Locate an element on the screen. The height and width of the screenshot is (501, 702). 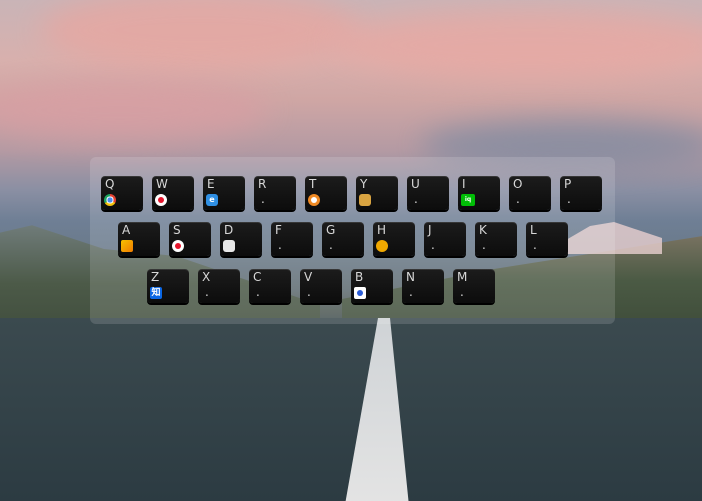
key-letter-label: J is located at coordinates (430, 230).